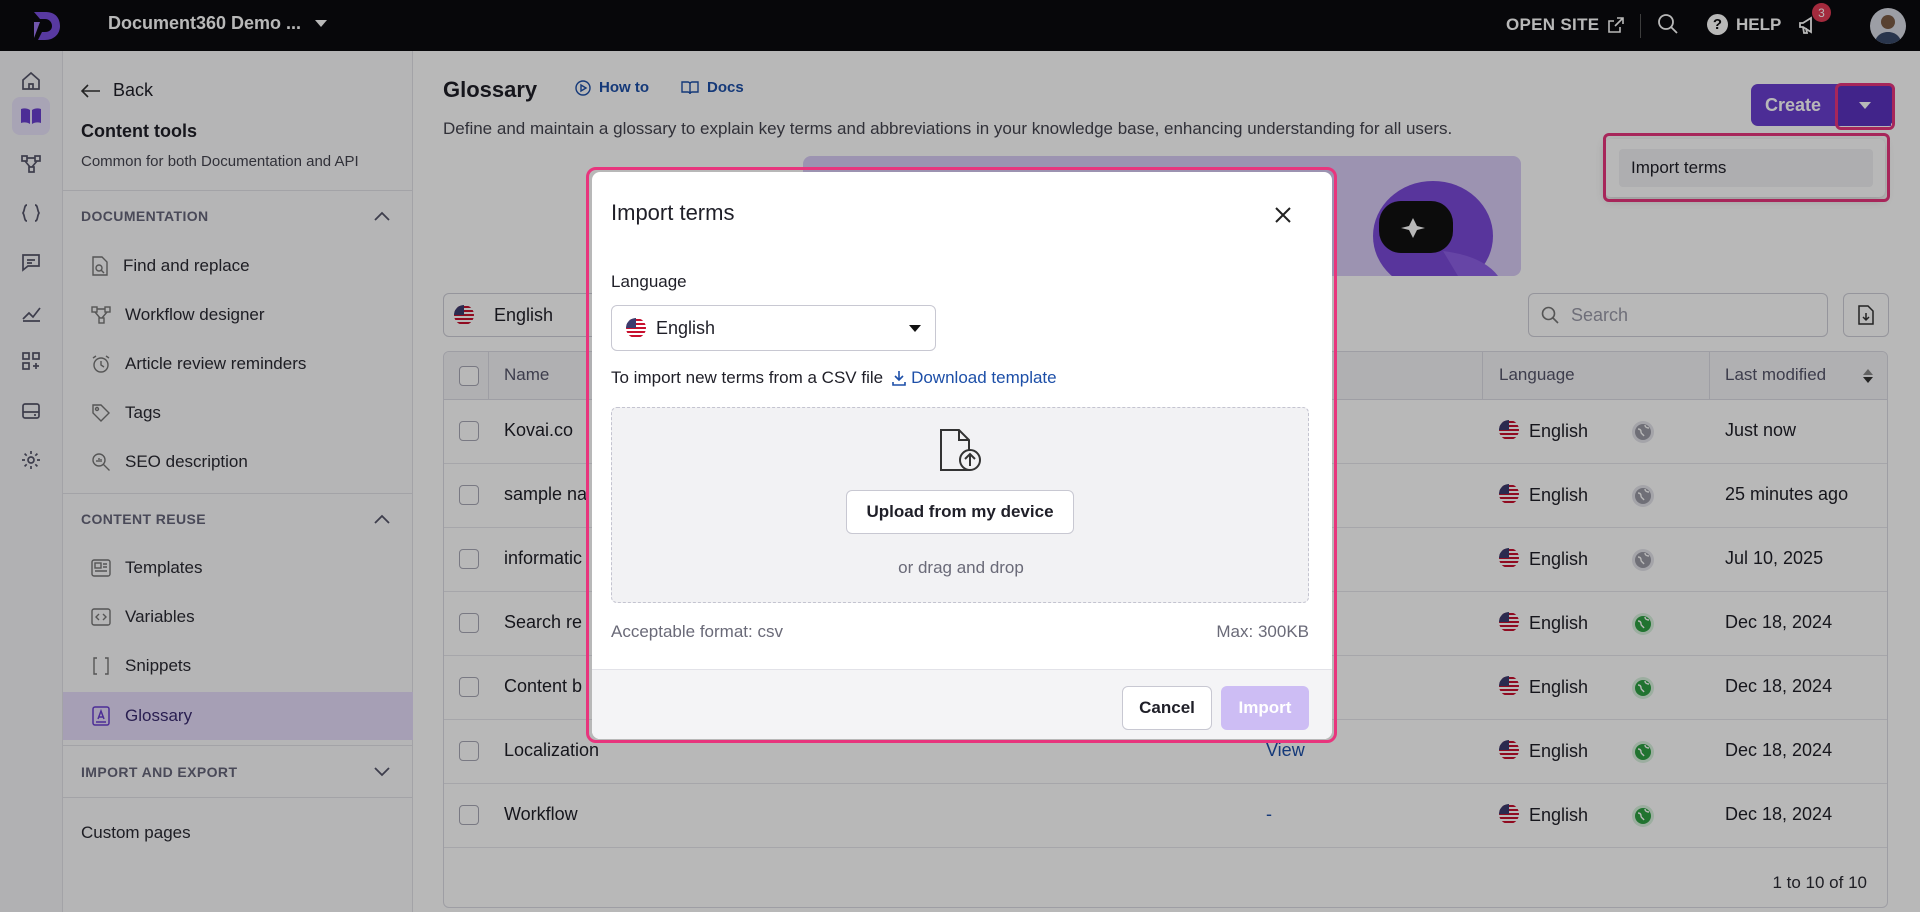  What do you see at coordinates (984, 377) in the screenshot?
I see `download-template-label: Download template` at bounding box center [984, 377].